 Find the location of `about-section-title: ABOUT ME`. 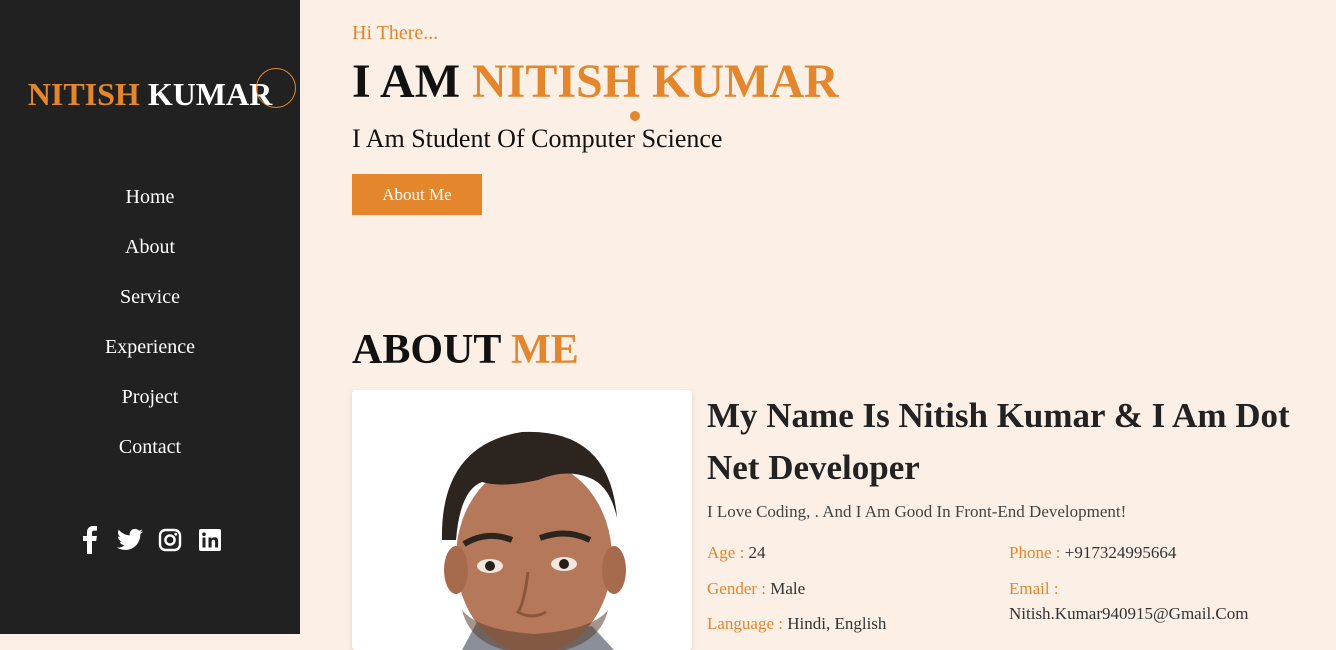

about-section-title: ABOUT ME is located at coordinates (465, 350).